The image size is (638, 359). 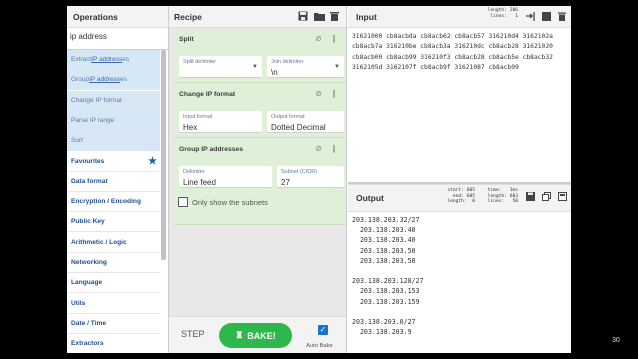 What do you see at coordinates (93, 120) in the screenshot?
I see `operation-result-text: Parse IP range` at bounding box center [93, 120].